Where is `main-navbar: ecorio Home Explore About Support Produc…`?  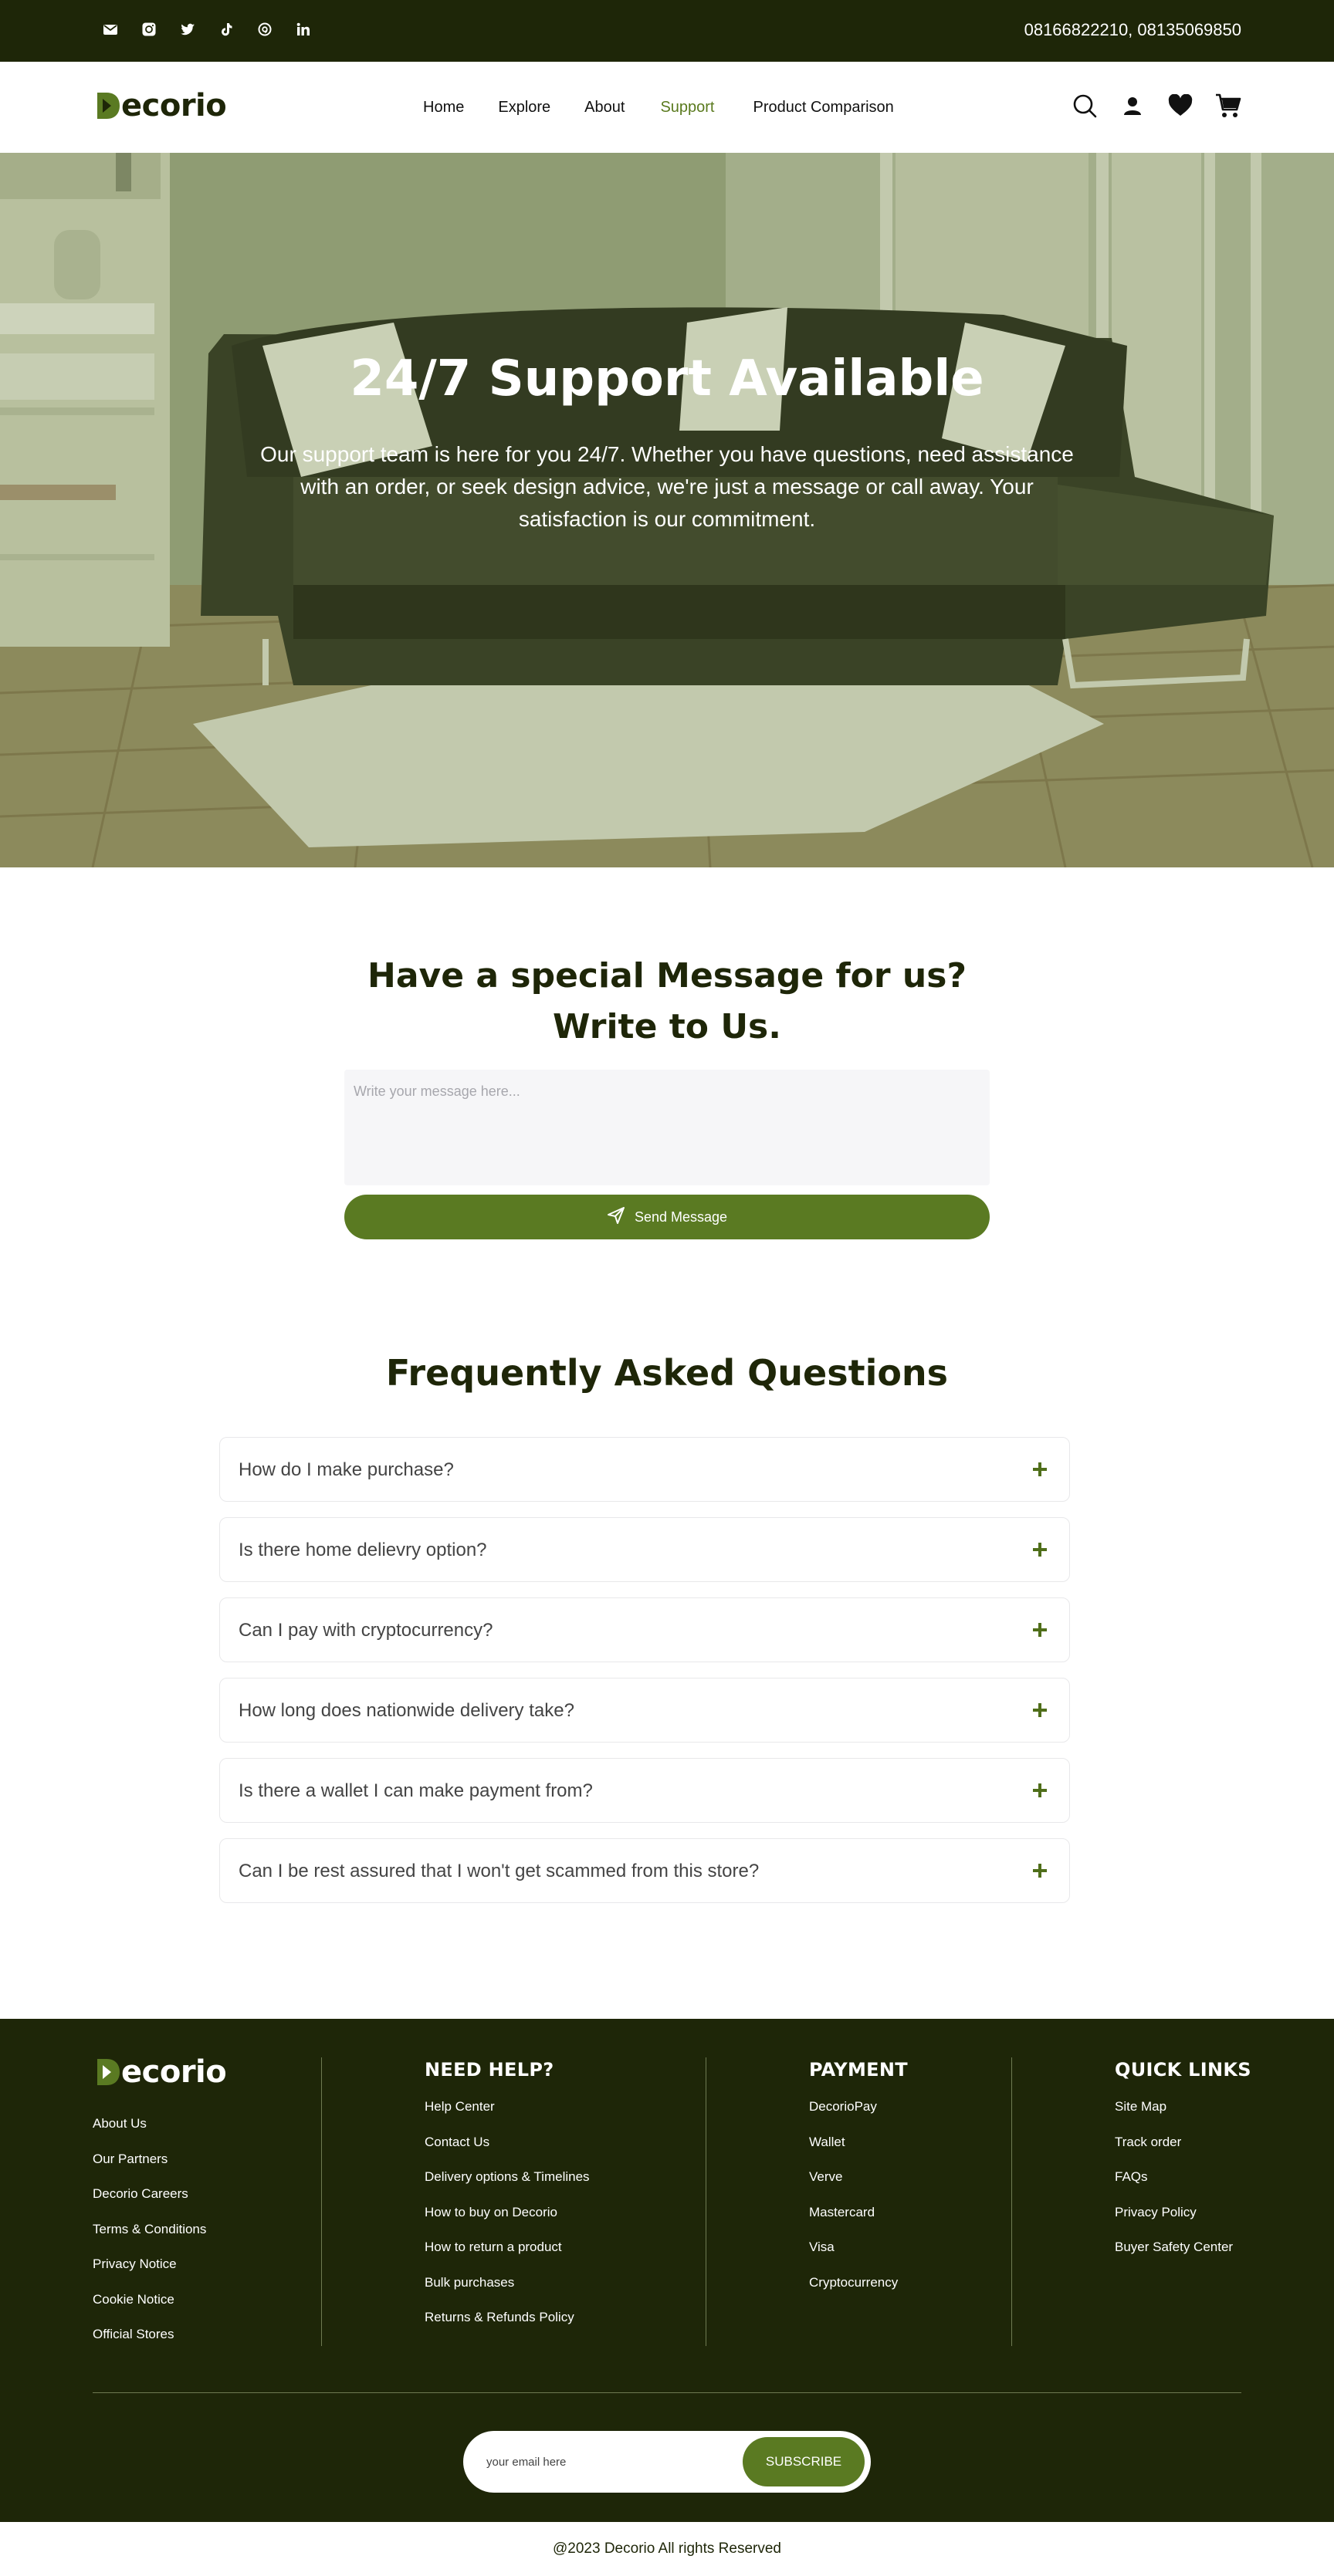
main-navbar: ecorio Home Explore About Support Produc… is located at coordinates (667, 107).